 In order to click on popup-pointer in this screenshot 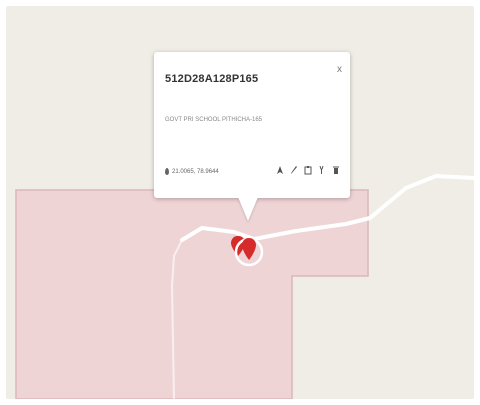, I will do `click(248, 209)`.